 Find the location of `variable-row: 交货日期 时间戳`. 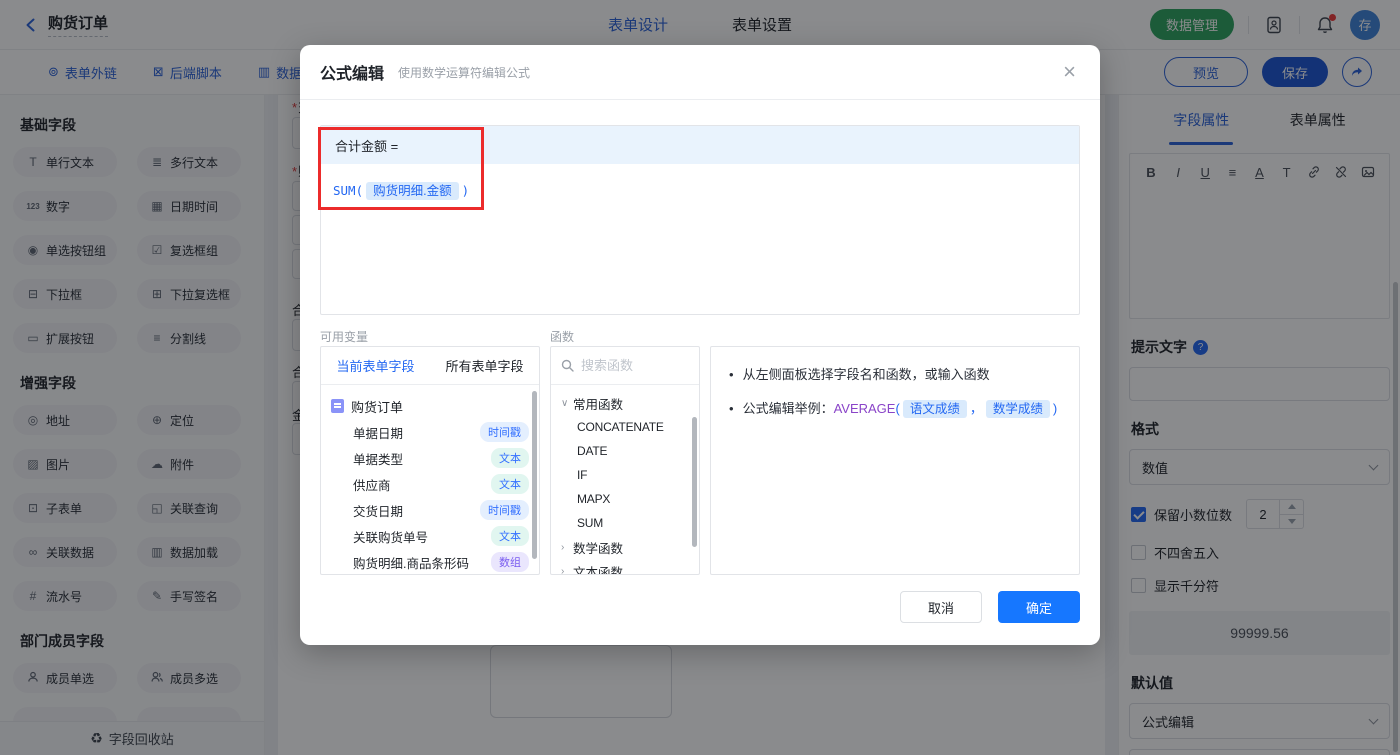

variable-row: 交货日期 时间戳 is located at coordinates (430, 510).